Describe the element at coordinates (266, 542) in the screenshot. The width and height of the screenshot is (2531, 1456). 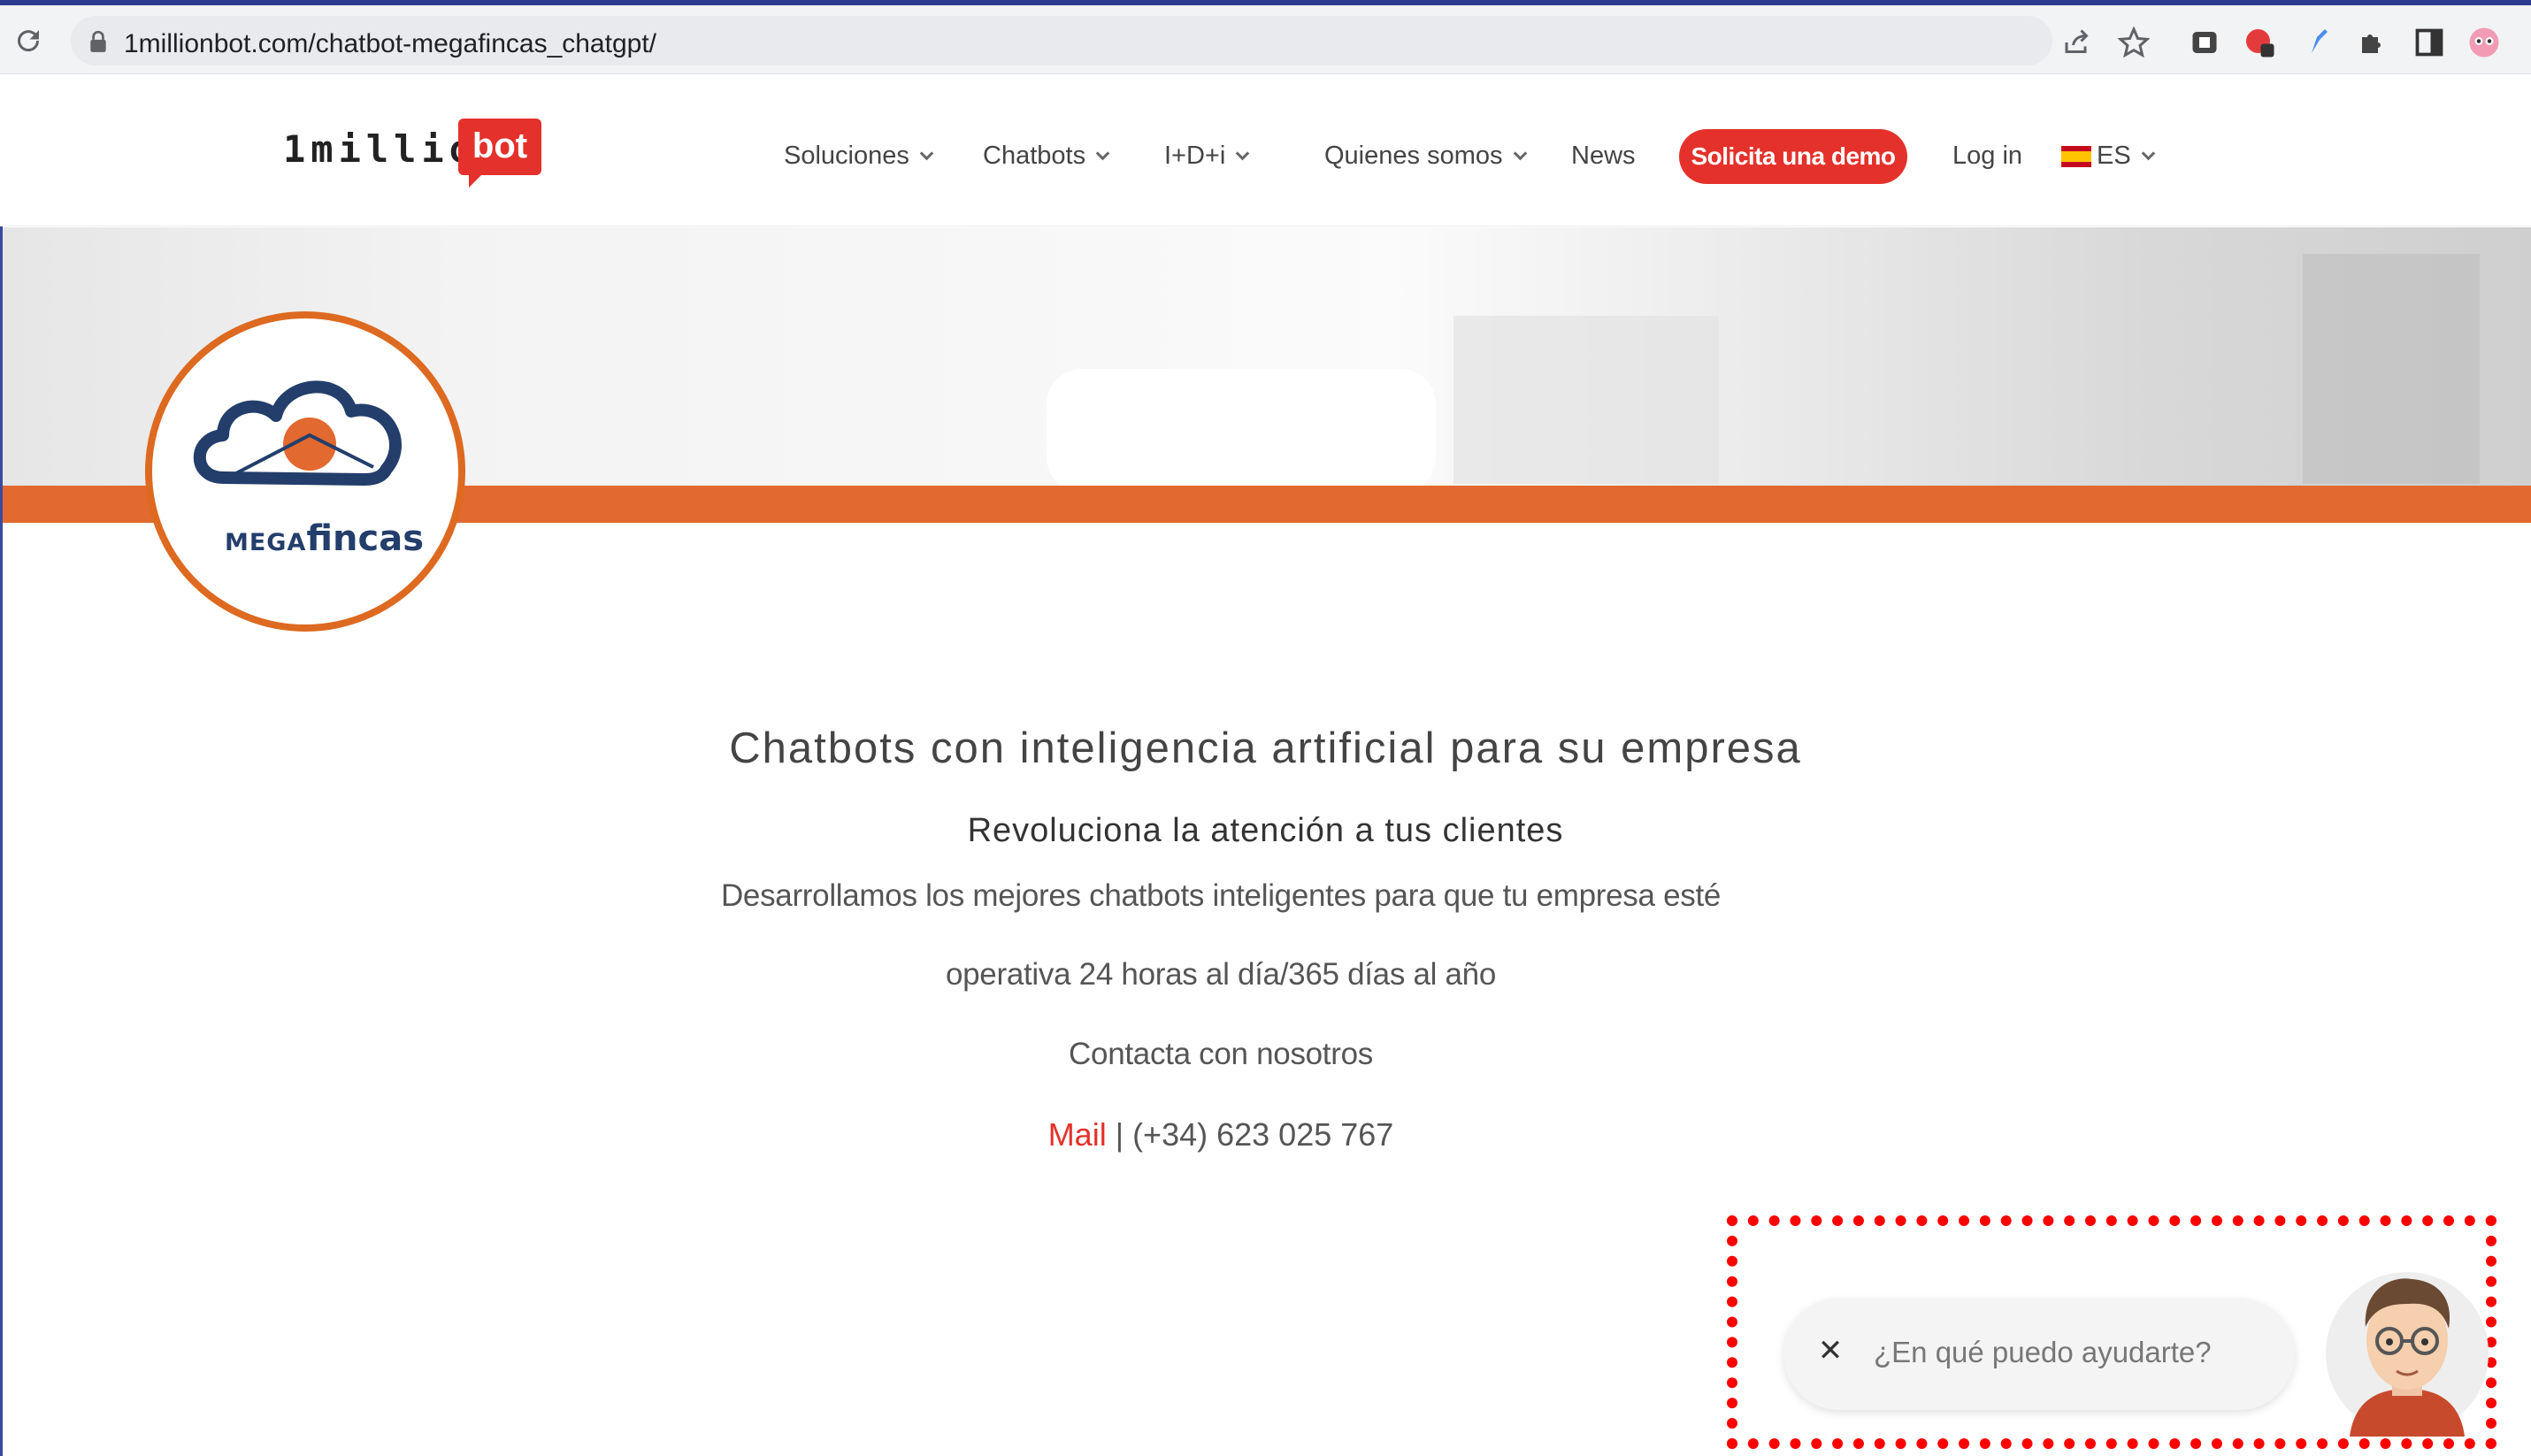
I see `wordmark-prefix: MEGA` at that location.